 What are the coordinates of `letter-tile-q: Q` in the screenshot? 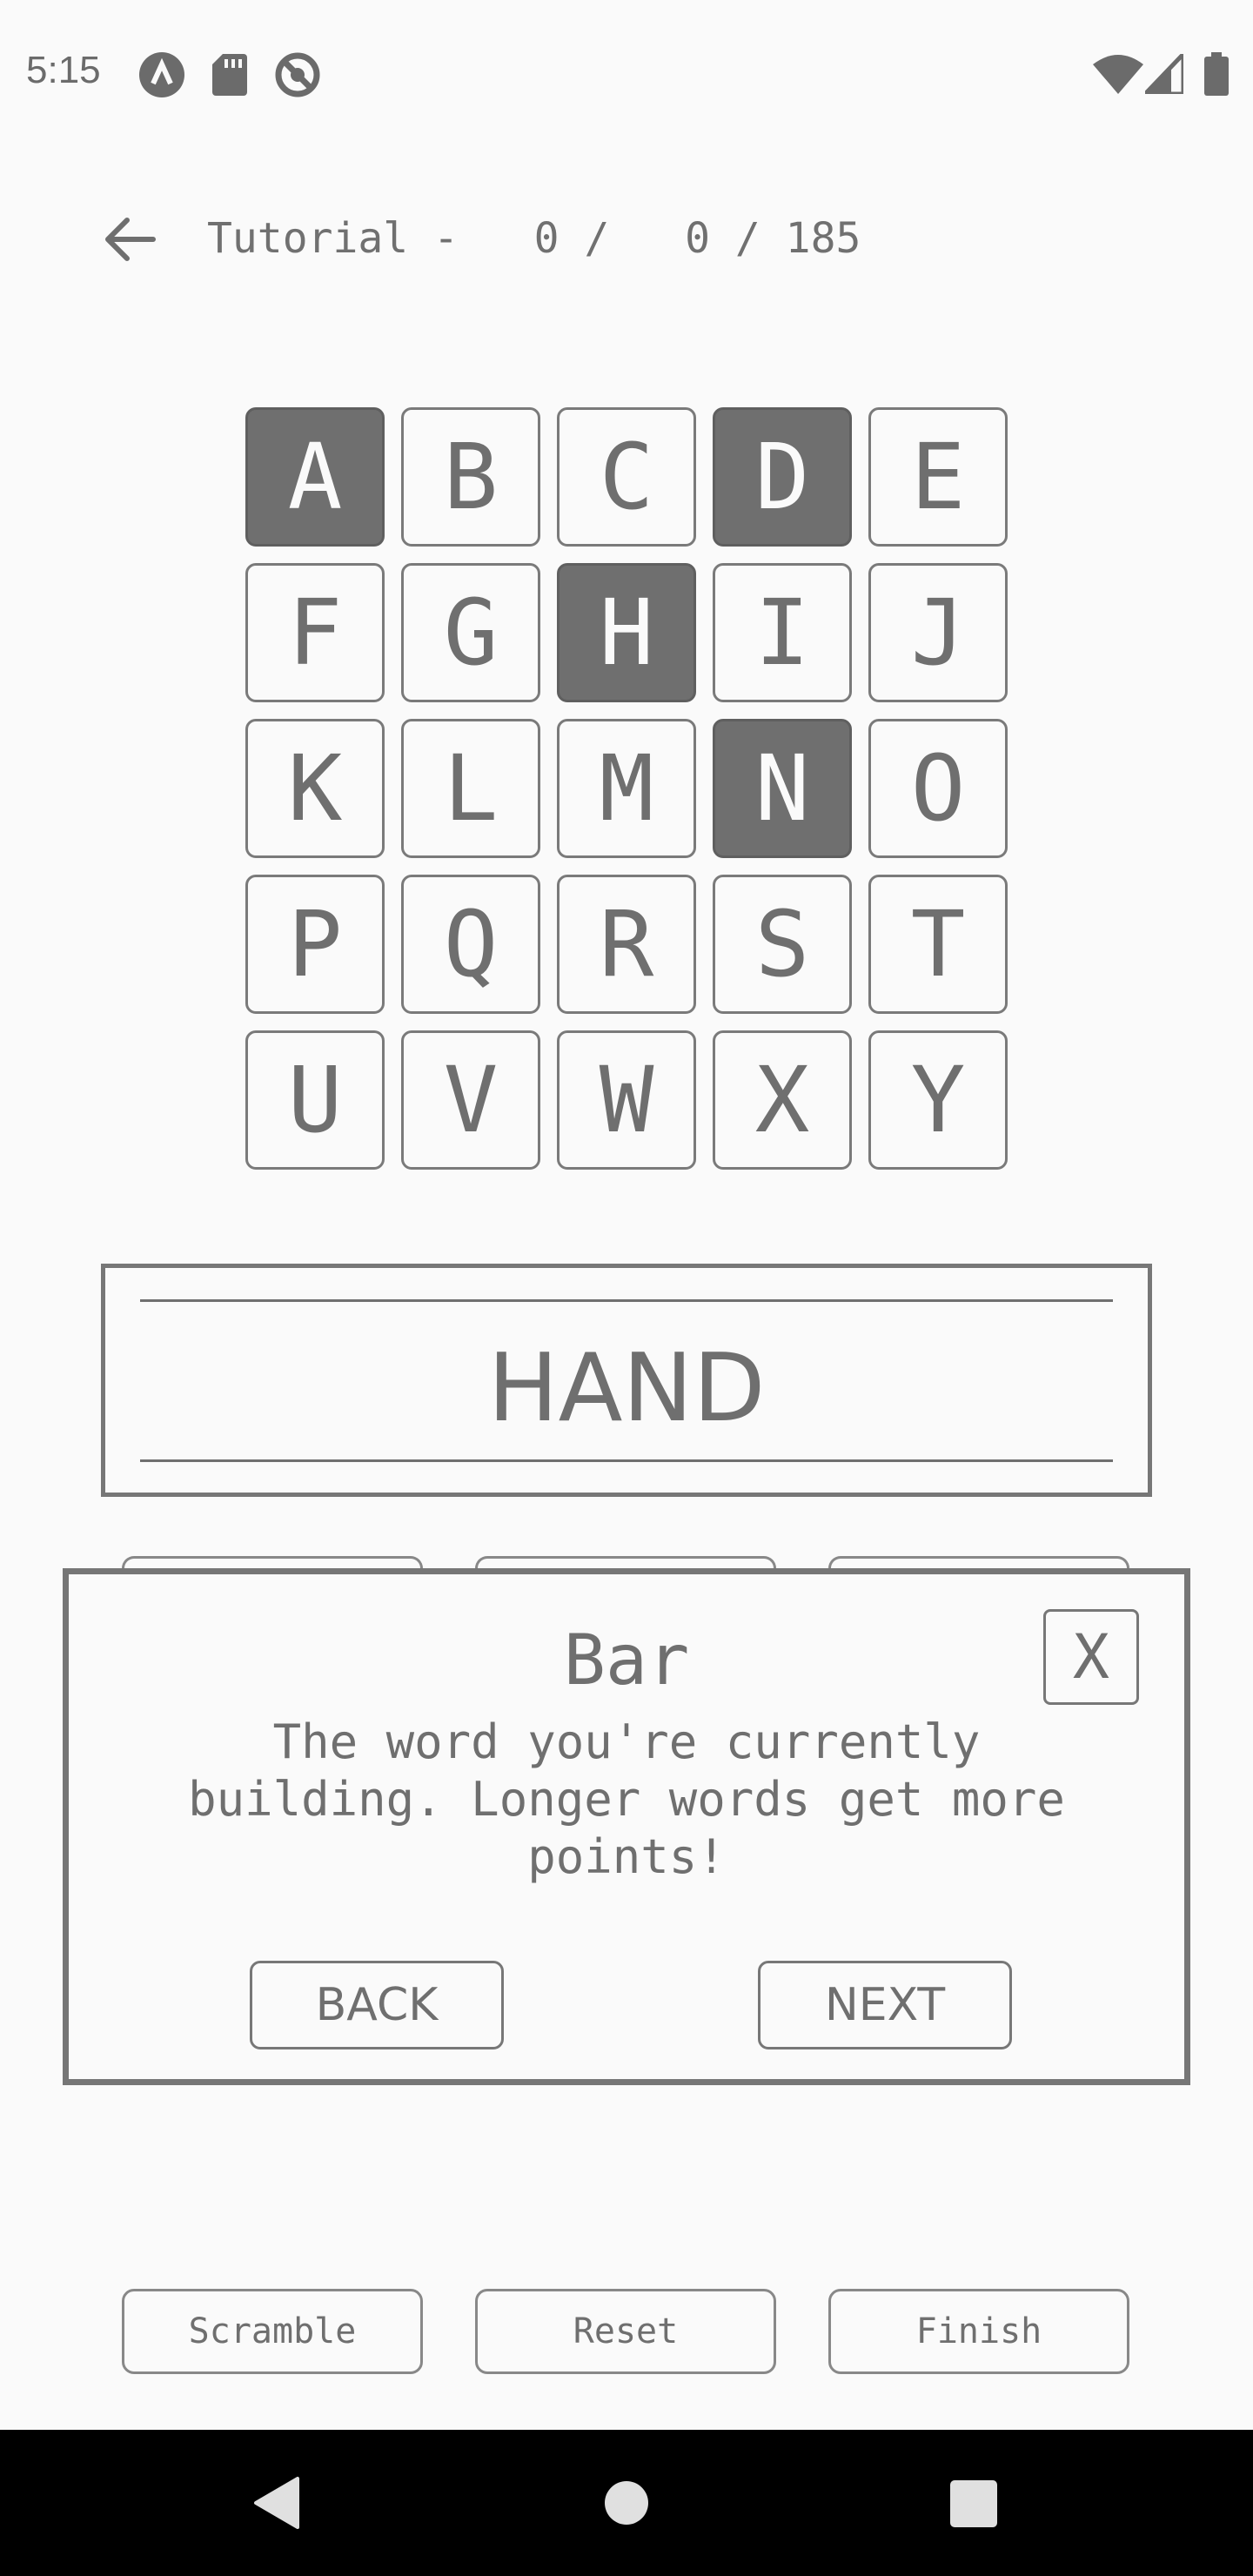 It's located at (470, 944).